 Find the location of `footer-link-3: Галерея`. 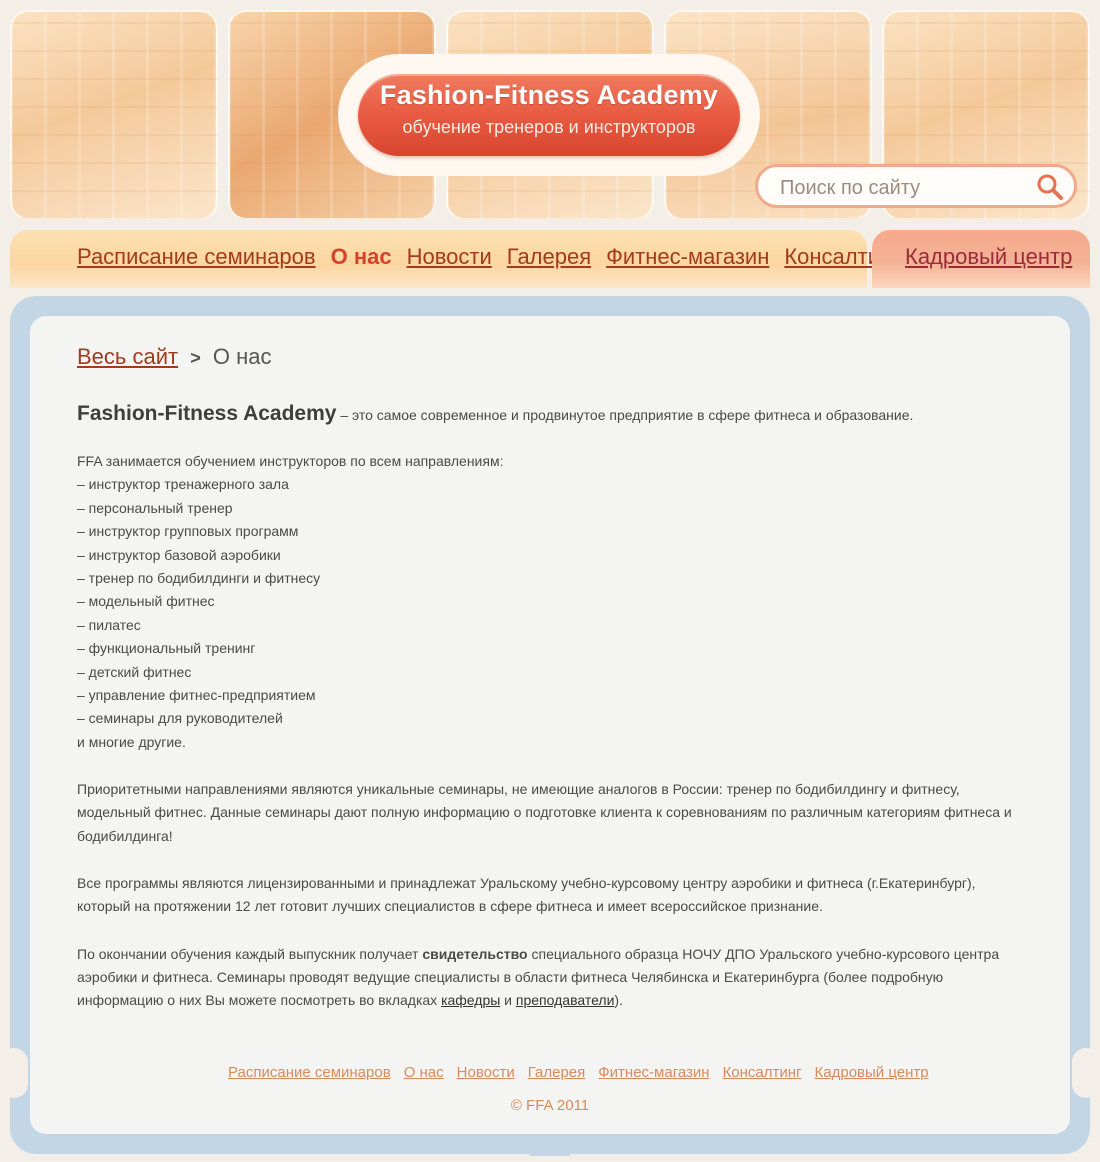

footer-link-3: Галерея is located at coordinates (557, 1072).